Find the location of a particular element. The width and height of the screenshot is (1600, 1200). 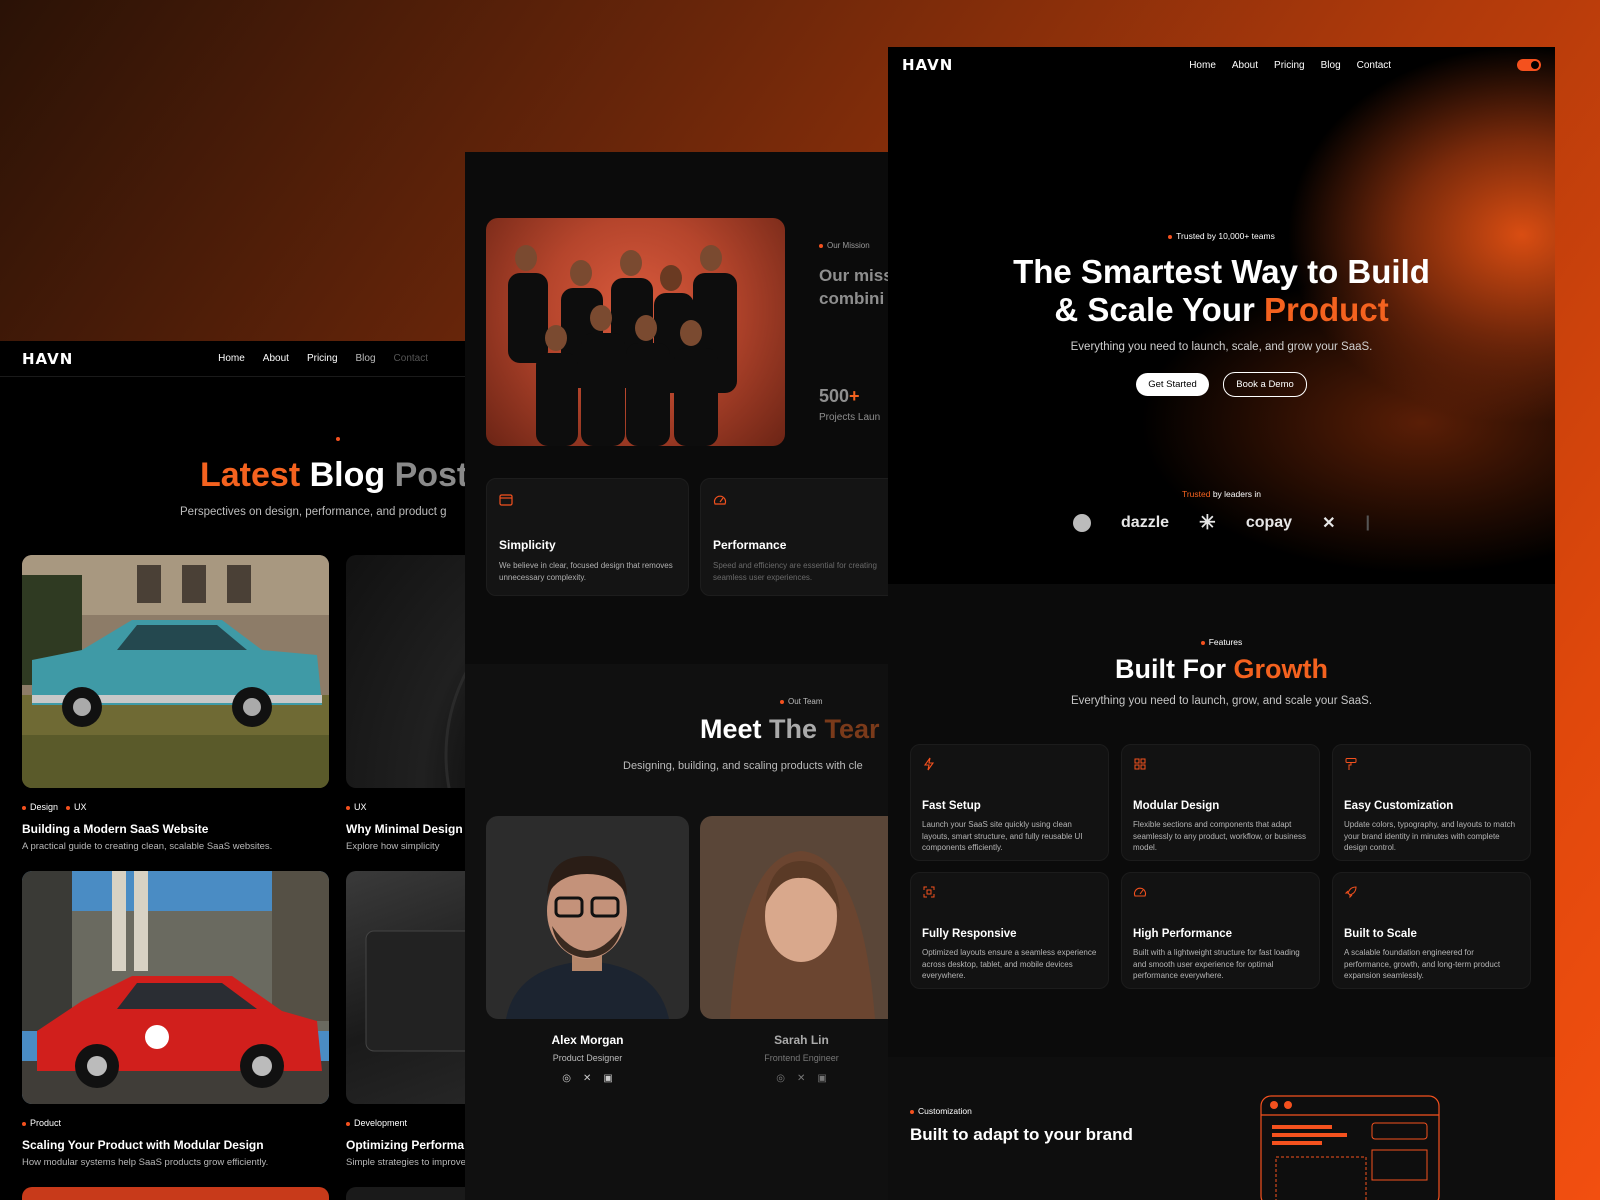

blog-nav-links: Home About Pricing Blog Contact is located at coordinates (323, 358).